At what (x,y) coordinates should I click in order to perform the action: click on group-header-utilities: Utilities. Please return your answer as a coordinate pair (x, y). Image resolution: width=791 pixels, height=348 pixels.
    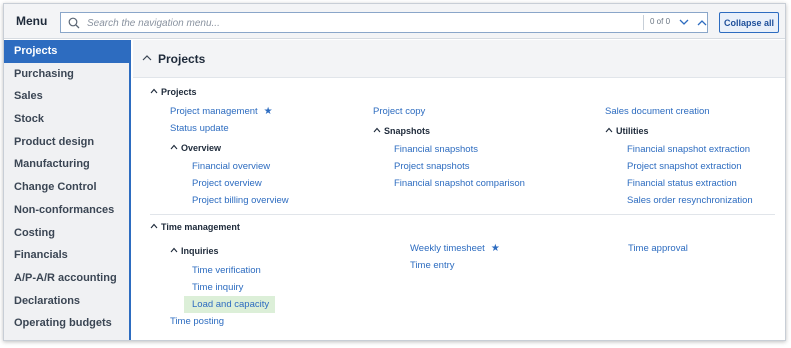
    Looking at the image, I should click on (627, 131).